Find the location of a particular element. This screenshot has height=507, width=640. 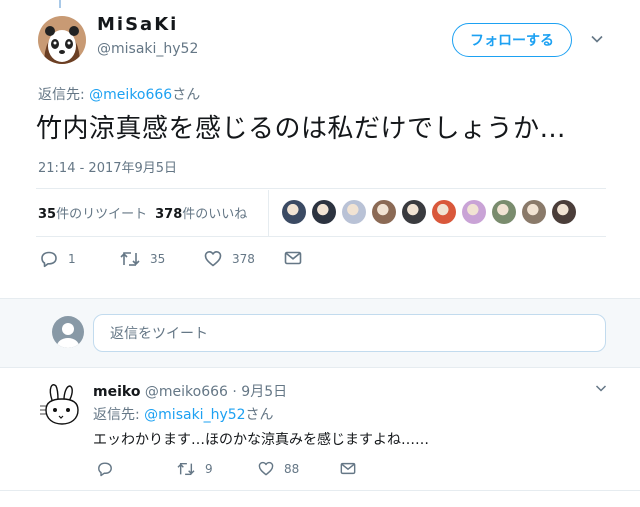

reply-action is located at coordinates (105, 469).